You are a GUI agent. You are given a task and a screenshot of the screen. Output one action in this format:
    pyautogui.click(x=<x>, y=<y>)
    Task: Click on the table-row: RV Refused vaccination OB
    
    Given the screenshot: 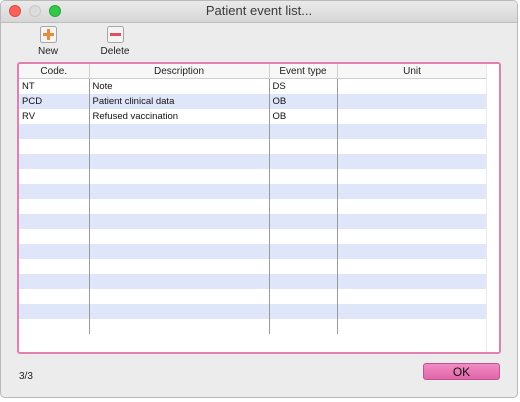 What is the action you would take?
    pyautogui.click(x=253, y=116)
    